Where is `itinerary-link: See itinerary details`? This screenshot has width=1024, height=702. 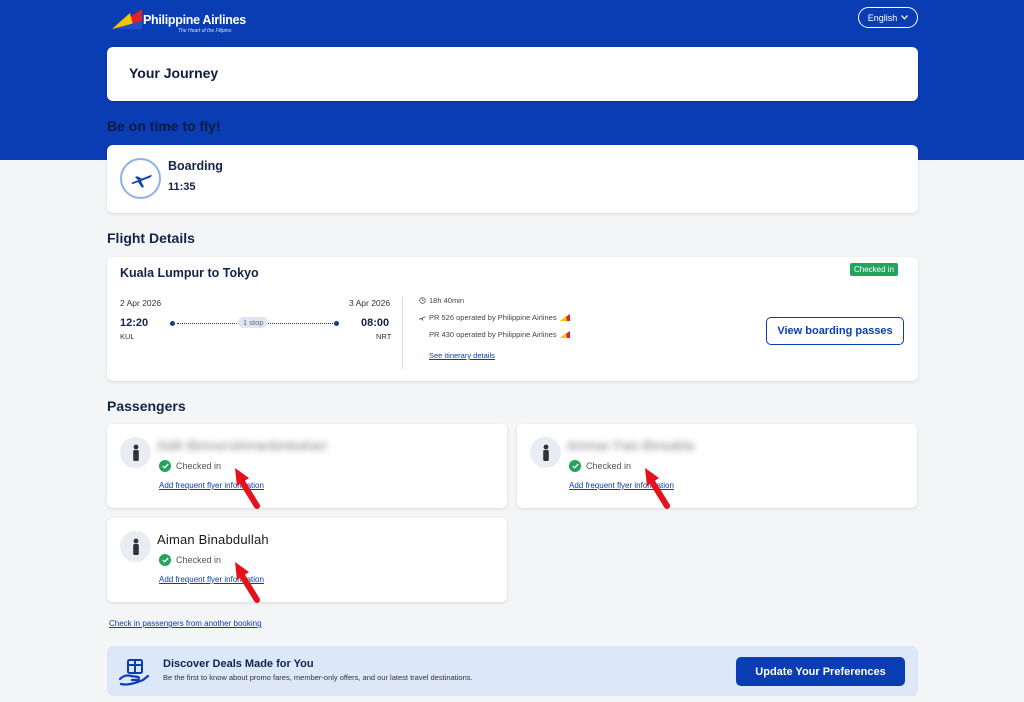
itinerary-link: See itinerary details is located at coordinates (462, 355).